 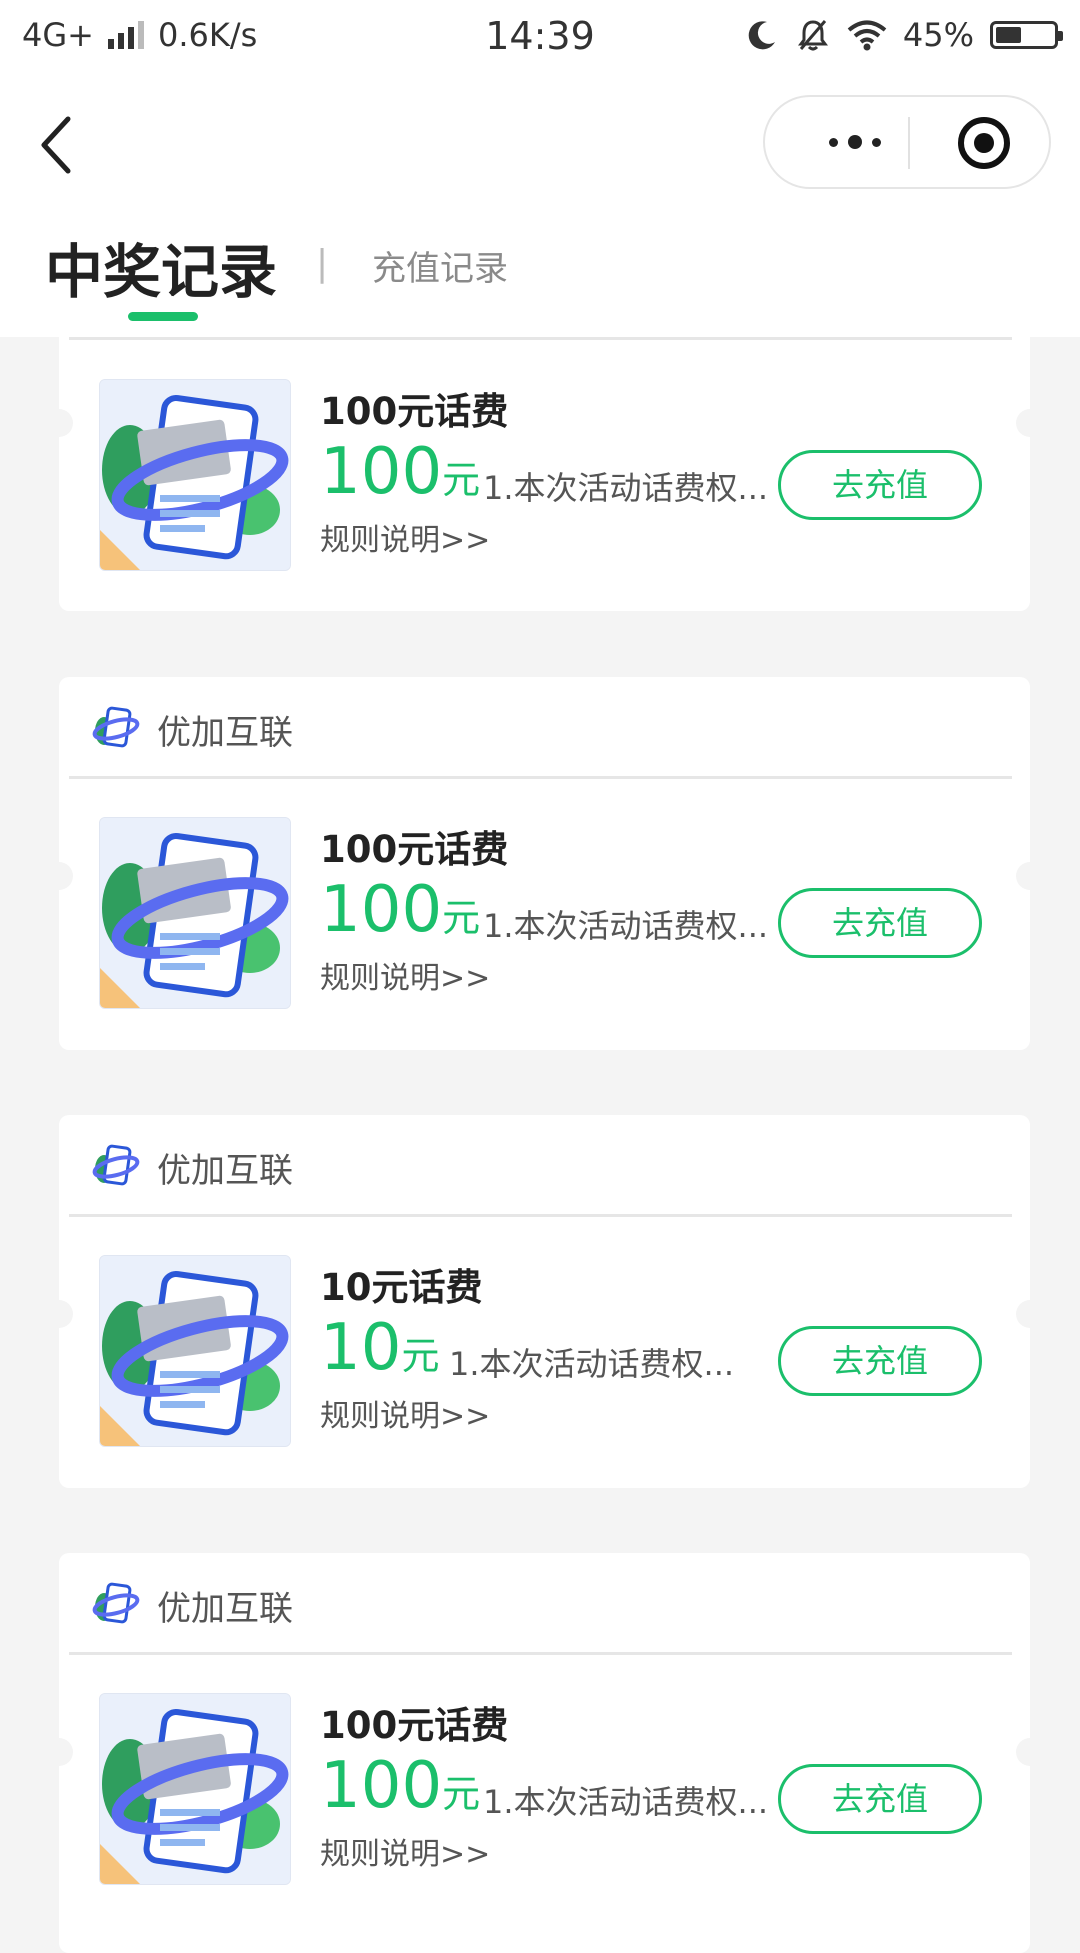 I want to click on bell-muted-icon, so click(x=812, y=35).